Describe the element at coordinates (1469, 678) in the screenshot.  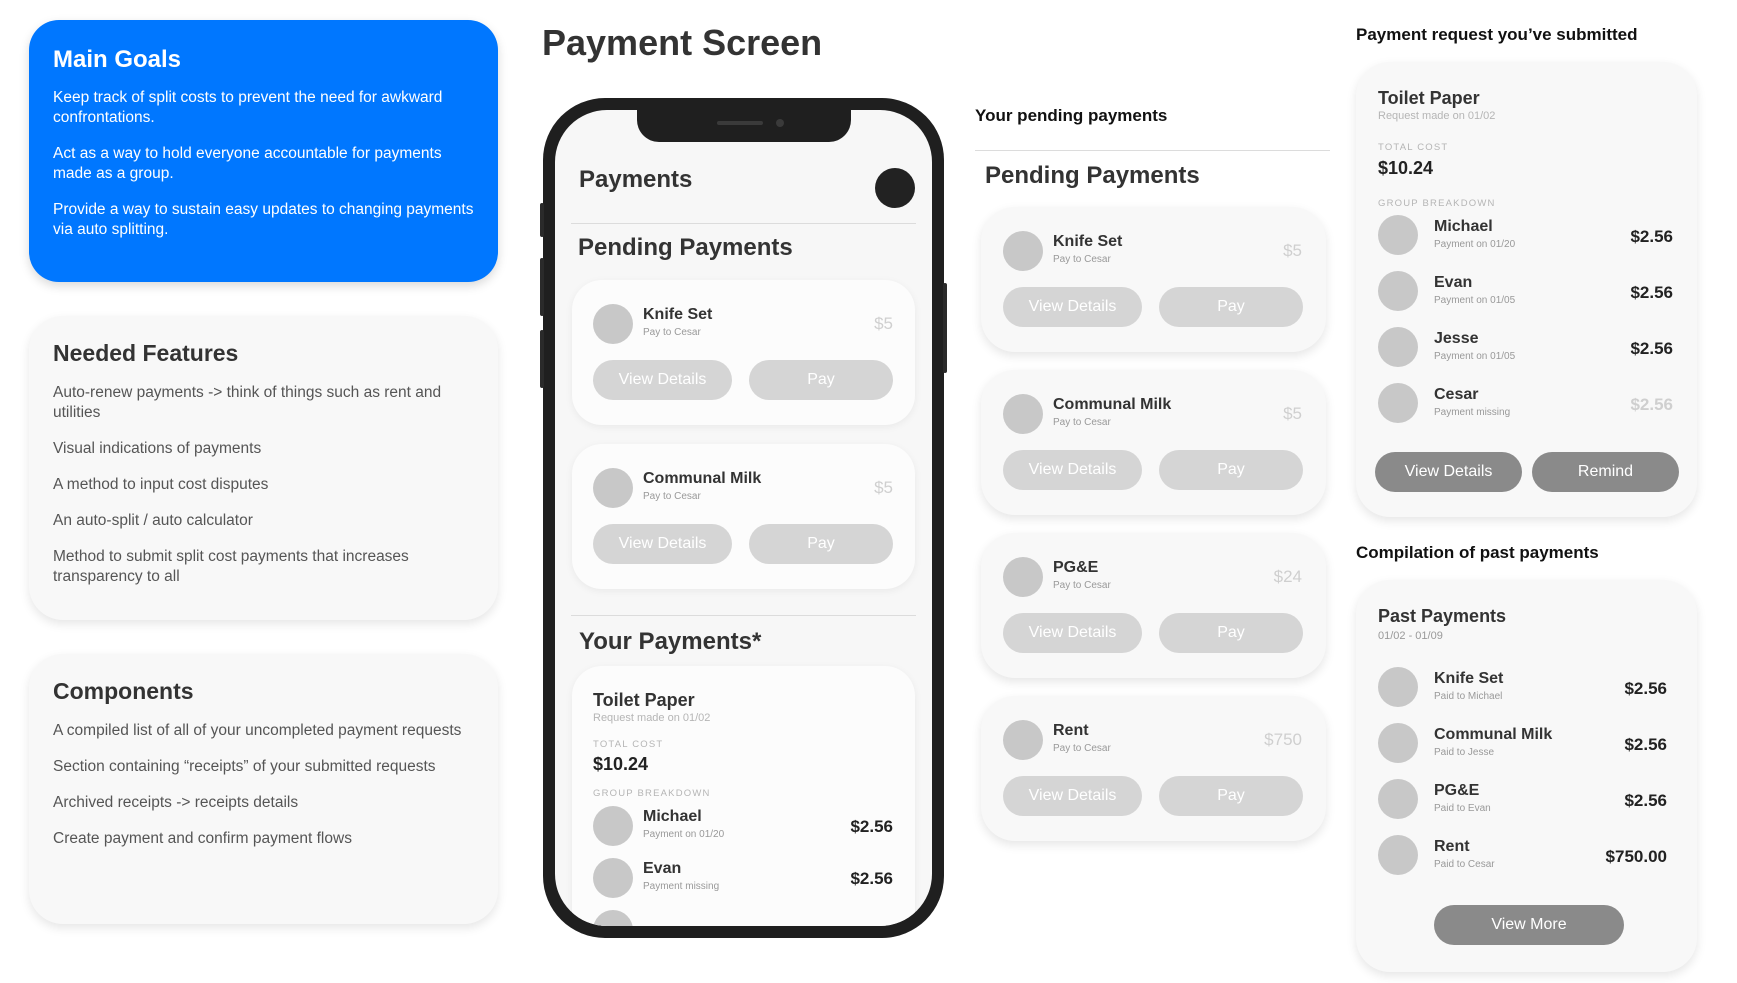
I see `past-payment-name: Knife Set` at that location.